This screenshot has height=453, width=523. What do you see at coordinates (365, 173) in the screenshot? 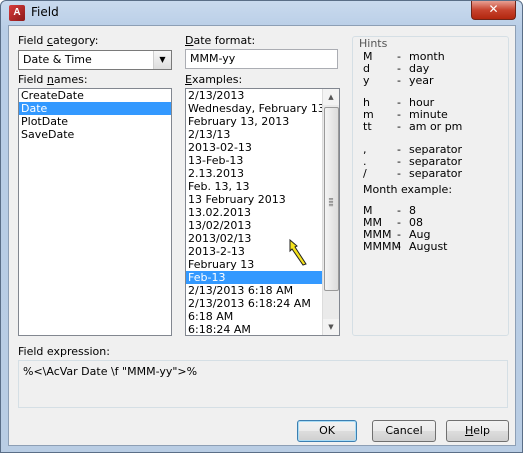
I see `hint-key: /` at bounding box center [365, 173].